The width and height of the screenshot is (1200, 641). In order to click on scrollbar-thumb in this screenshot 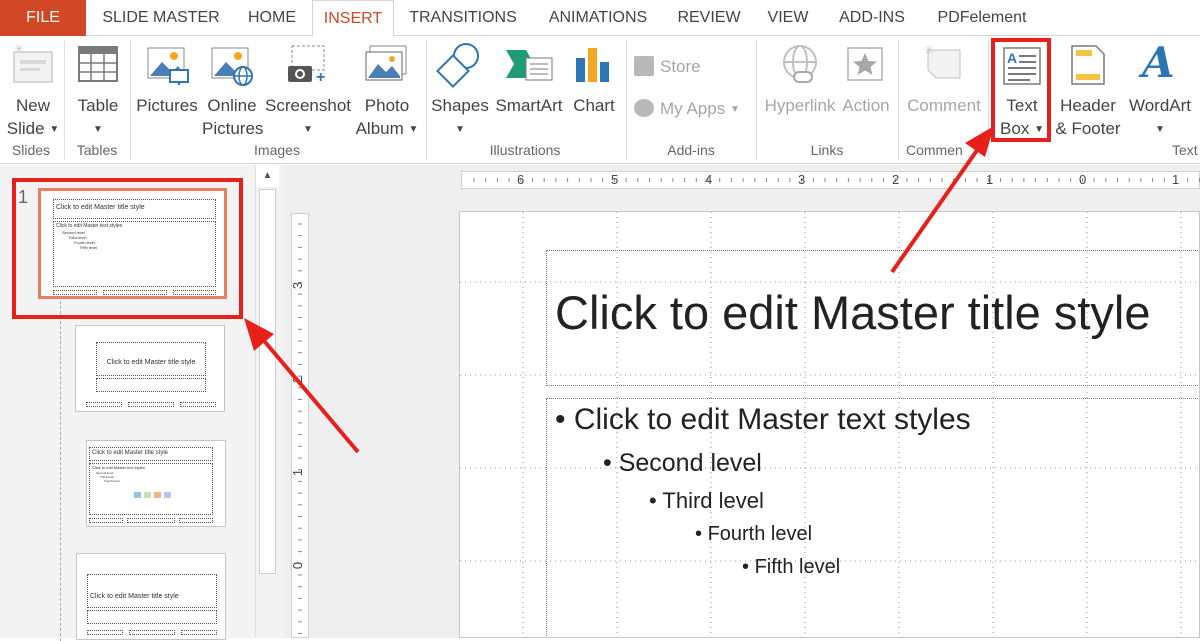, I will do `click(267, 381)`.